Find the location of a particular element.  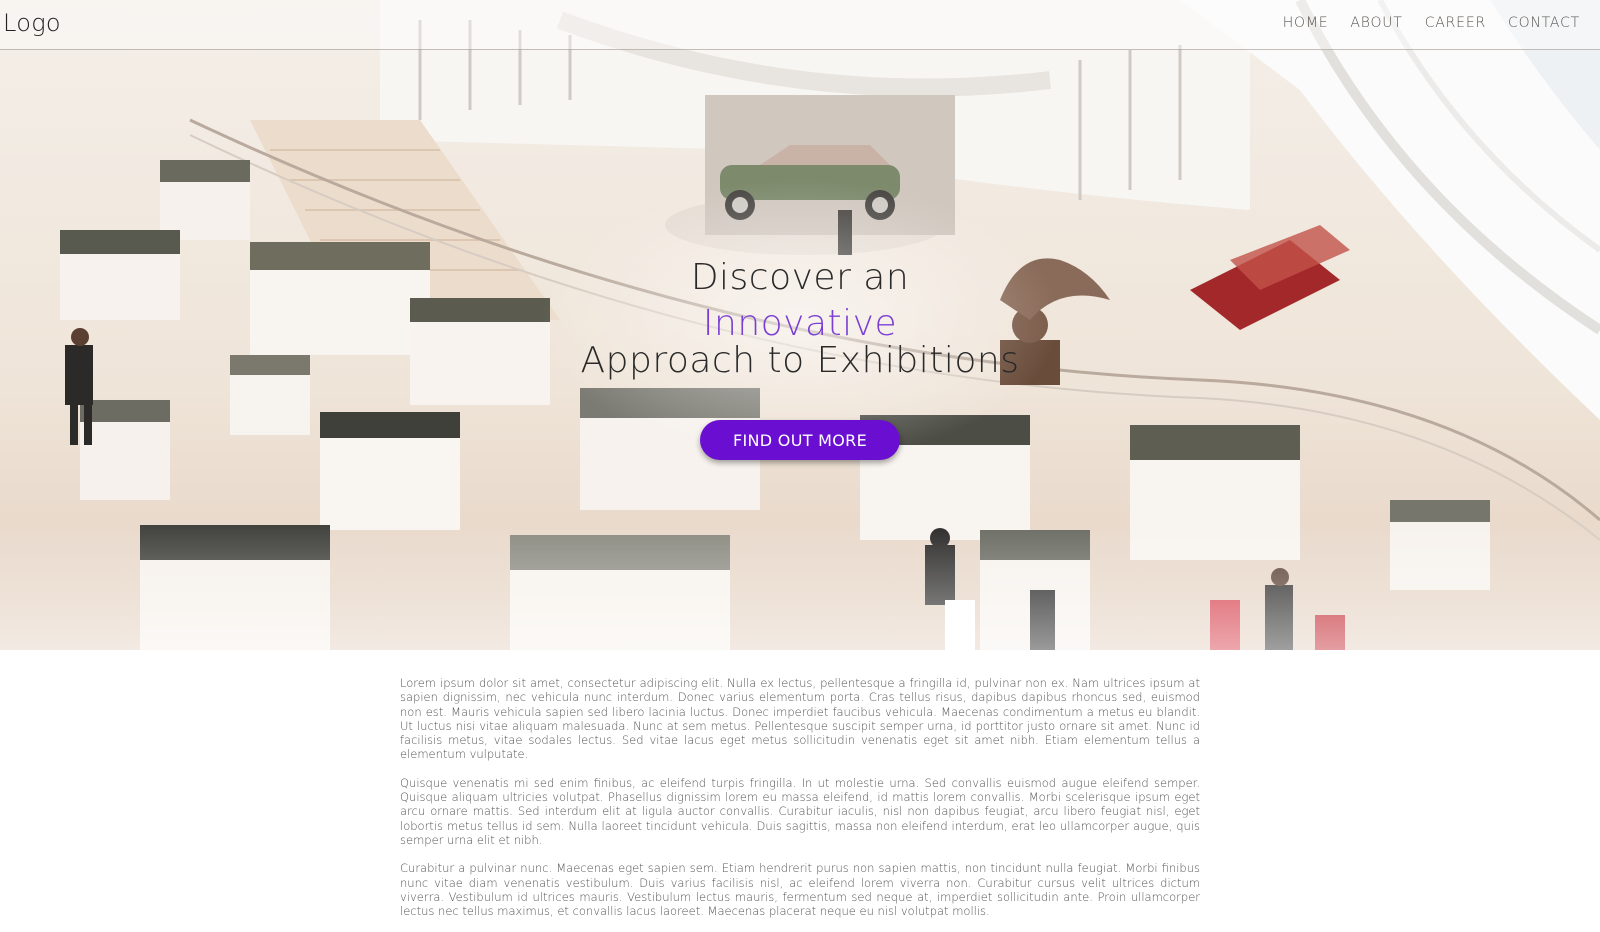

top-navbar: Logo HOME ABOUT CAREER CONTACT is located at coordinates (800, 25).